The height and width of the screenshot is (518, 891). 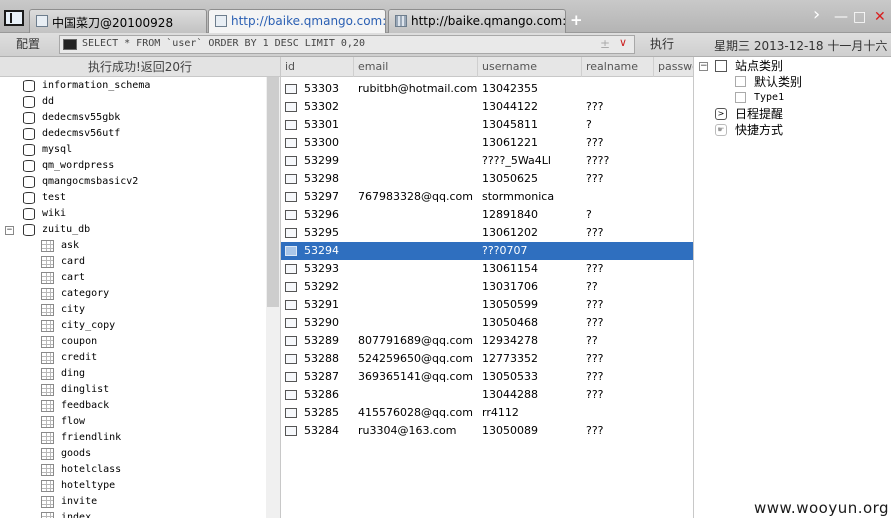 What do you see at coordinates (66, 229) in the screenshot?
I see `database-label: zuitu_db` at bounding box center [66, 229].